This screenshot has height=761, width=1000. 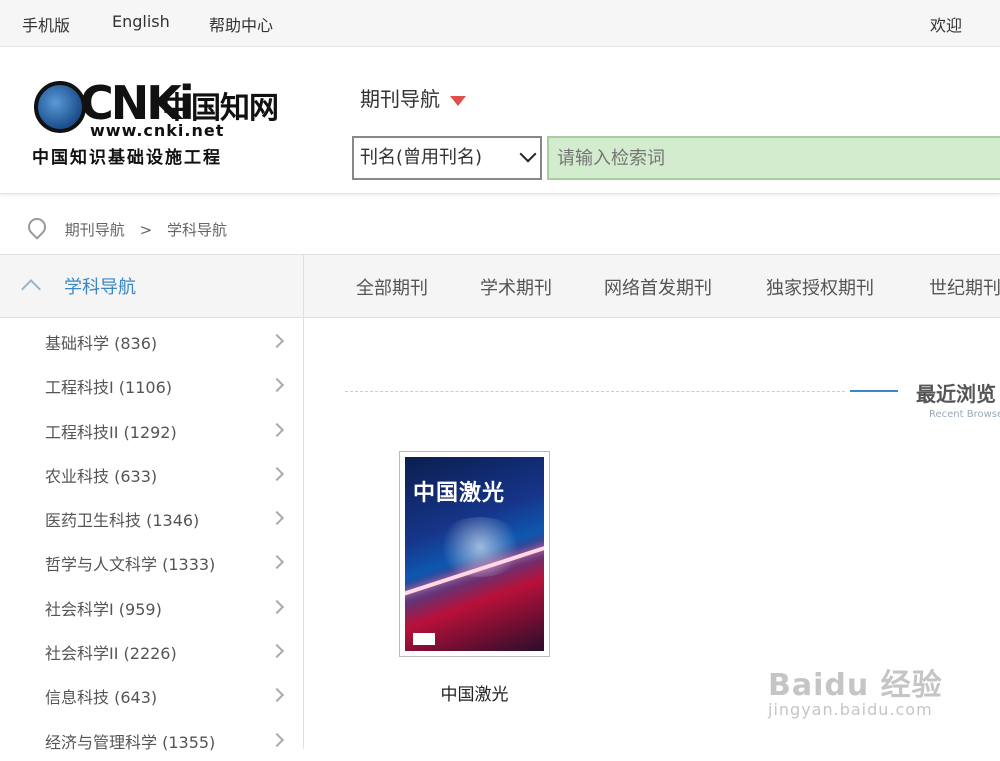 What do you see at coordinates (60, 107) in the screenshot?
I see `globe-icon` at bounding box center [60, 107].